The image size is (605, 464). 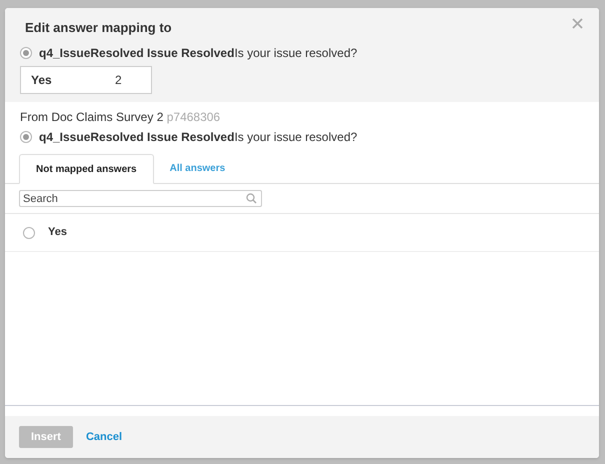 What do you see at coordinates (140, 198) in the screenshot?
I see `search-field: Search` at bounding box center [140, 198].